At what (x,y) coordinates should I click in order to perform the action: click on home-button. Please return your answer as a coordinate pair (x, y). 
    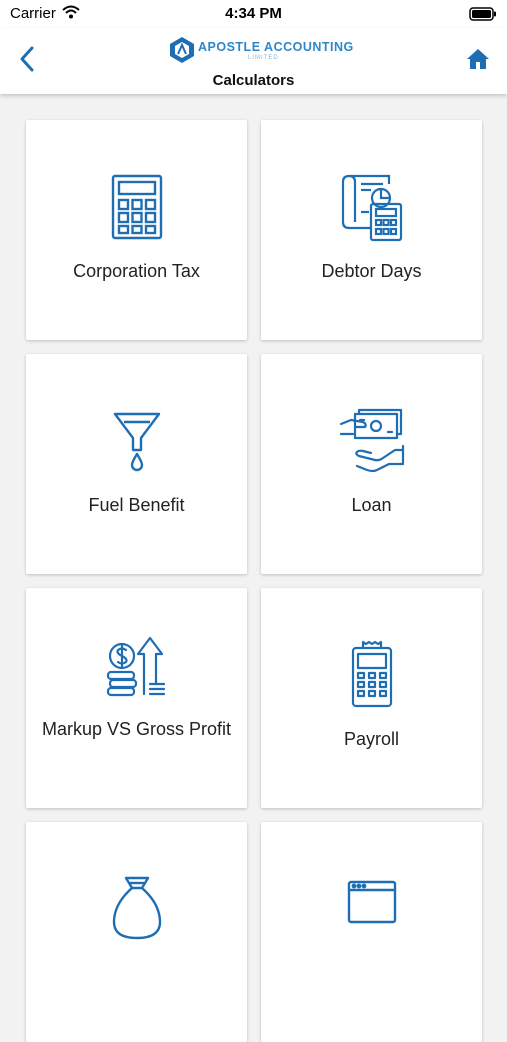
    Looking at the image, I should click on (478, 59).